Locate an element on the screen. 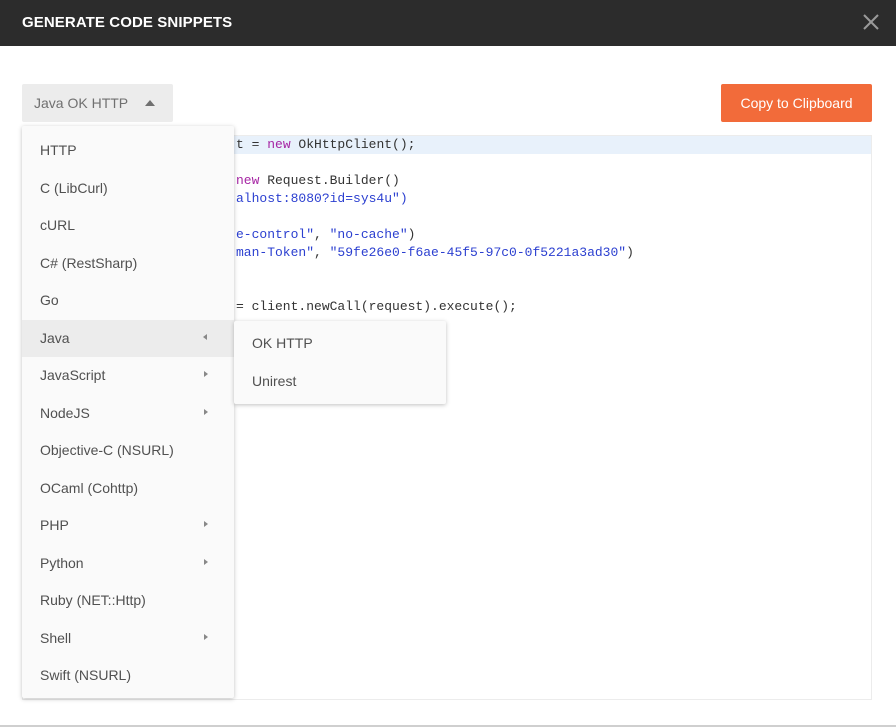 This screenshot has width=896, height=727. code-token: man-Token" is located at coordinates (275, 252).